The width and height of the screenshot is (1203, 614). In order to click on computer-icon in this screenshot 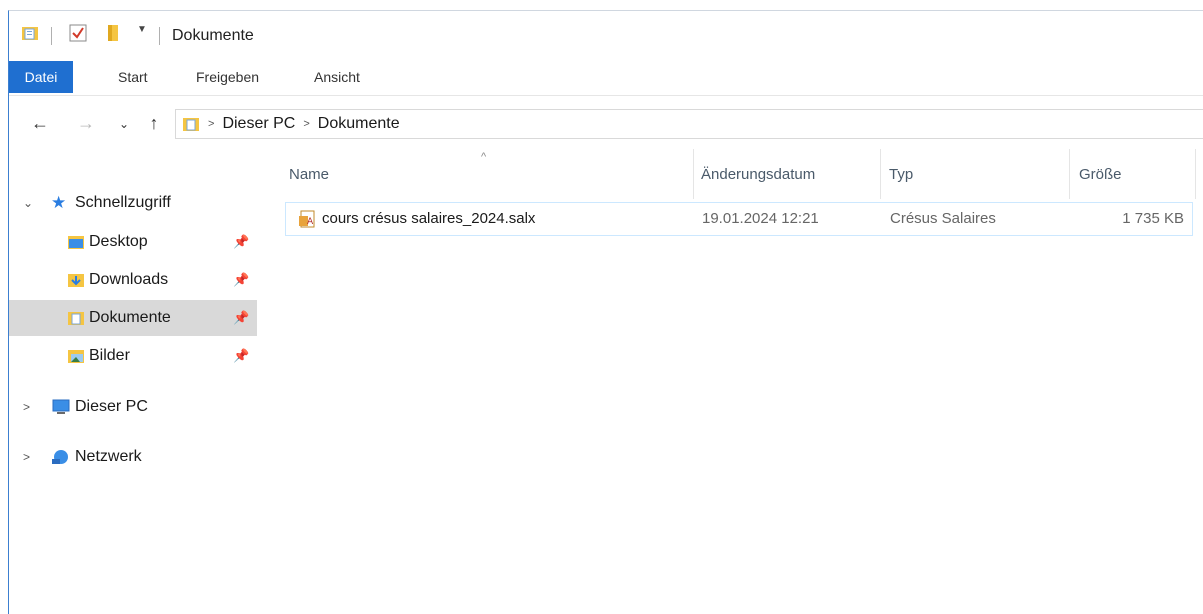, I will do `click(61, 407)`.